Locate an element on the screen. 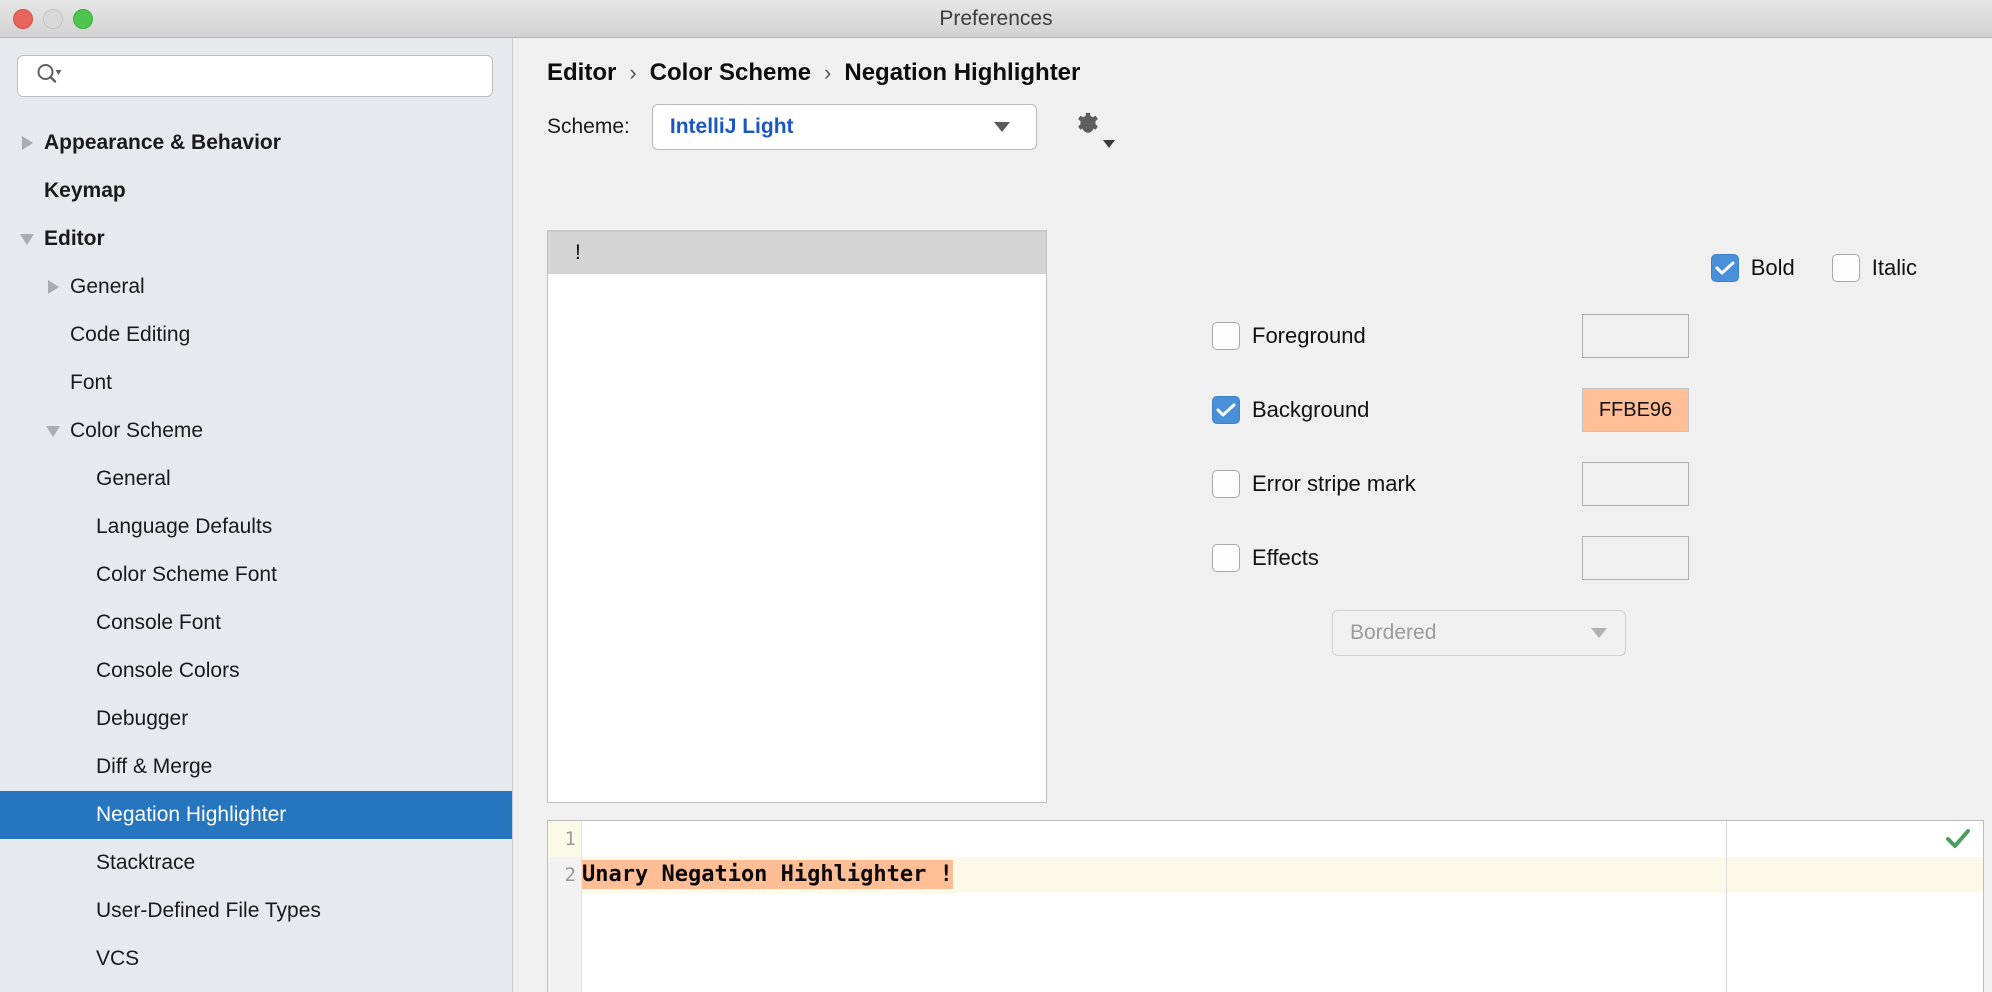 Image resolution: width=1992 pixels, height=992 pixels. foreground-checkbox is located at coordinates (1226, 336).